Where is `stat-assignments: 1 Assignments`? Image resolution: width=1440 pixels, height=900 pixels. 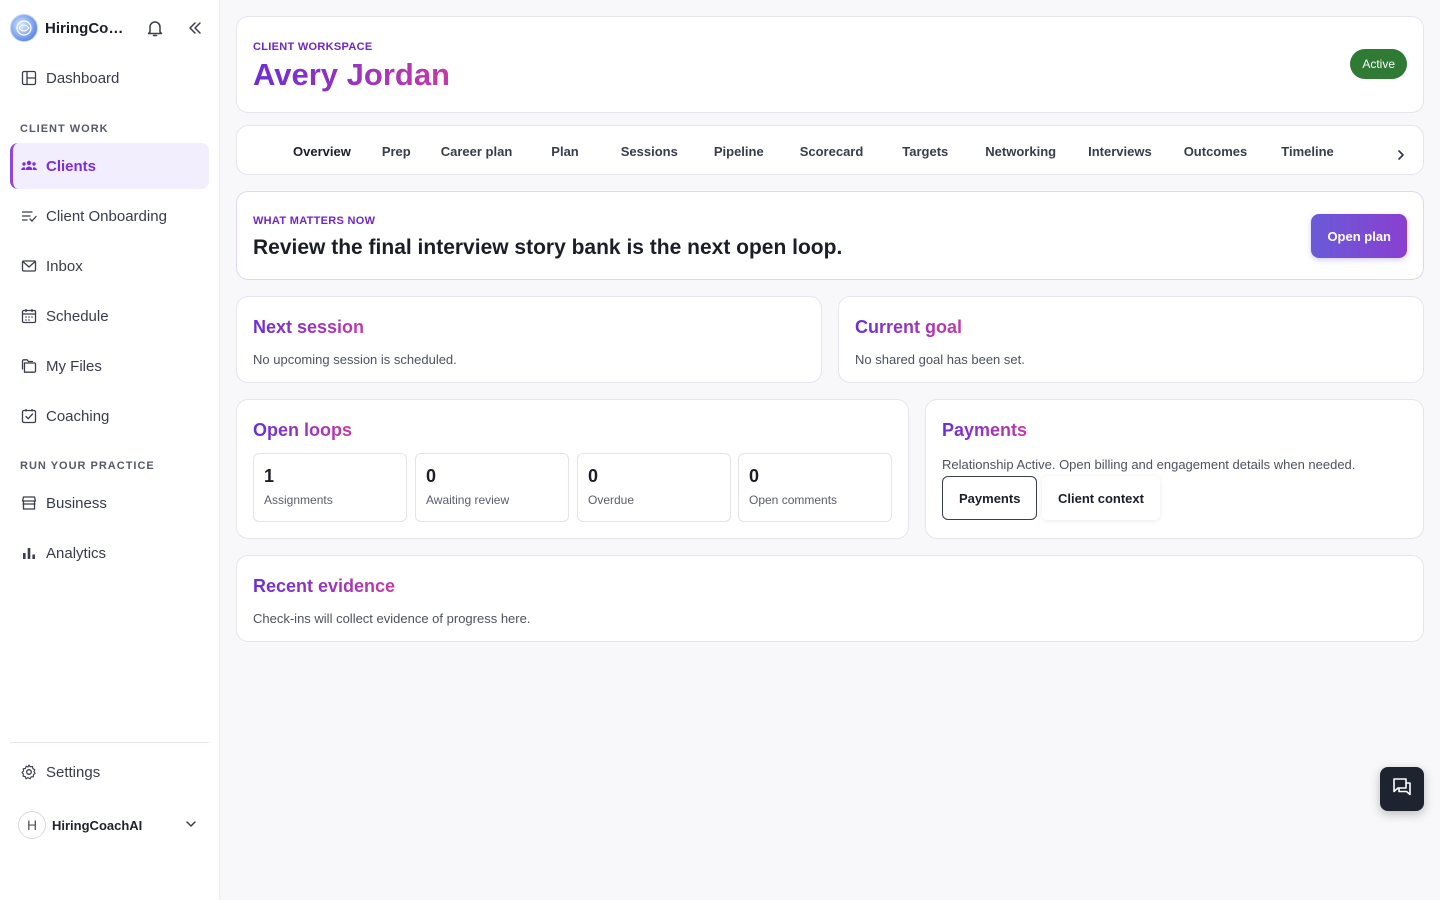 stat-assignments: 1 Assignments is located at coordinates (330, 487).